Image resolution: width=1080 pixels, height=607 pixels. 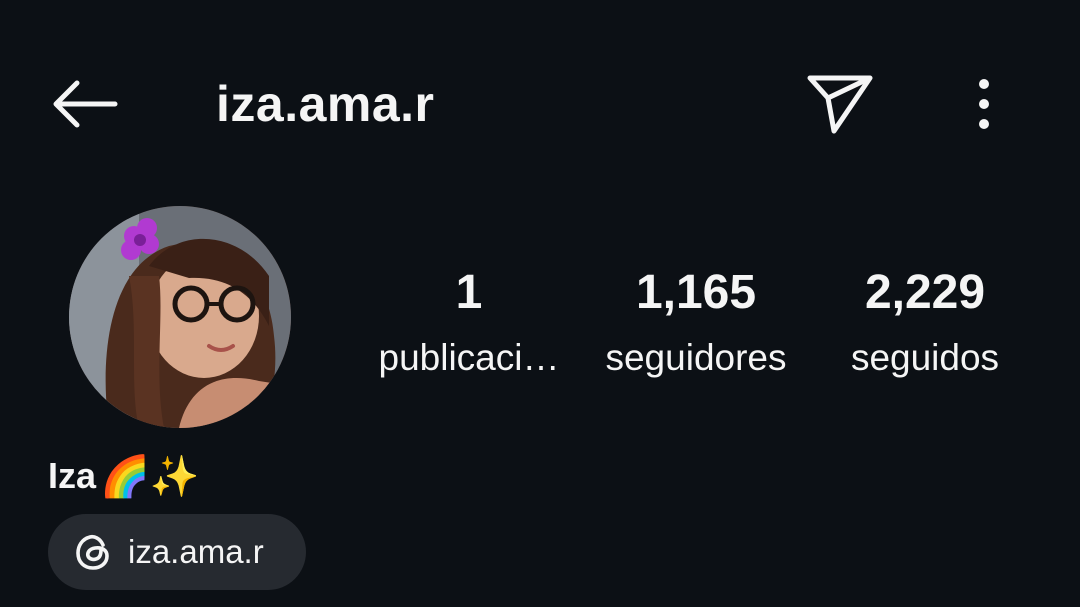 What do you see at coordinates (696, 357) in the screenshot?
I see `followers-count-label: seguidores` at bounding box center [696, 357].